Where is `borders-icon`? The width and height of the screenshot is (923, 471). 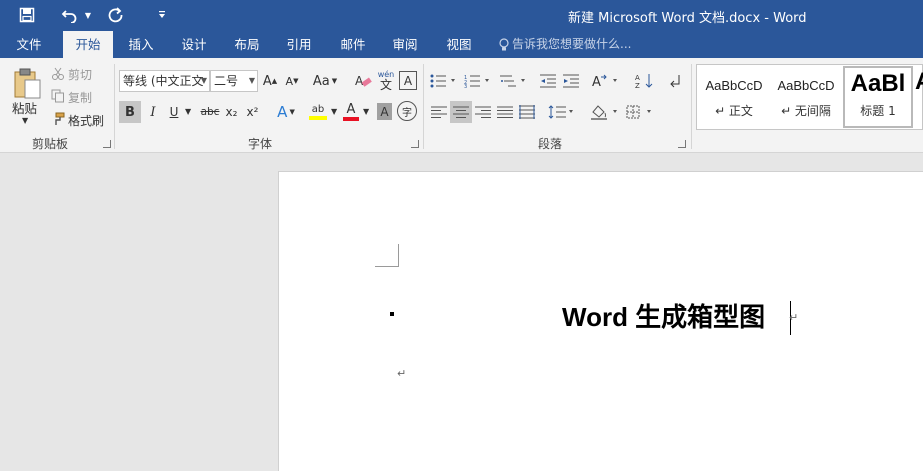
borders-icon is located at coordinates (641, 112).